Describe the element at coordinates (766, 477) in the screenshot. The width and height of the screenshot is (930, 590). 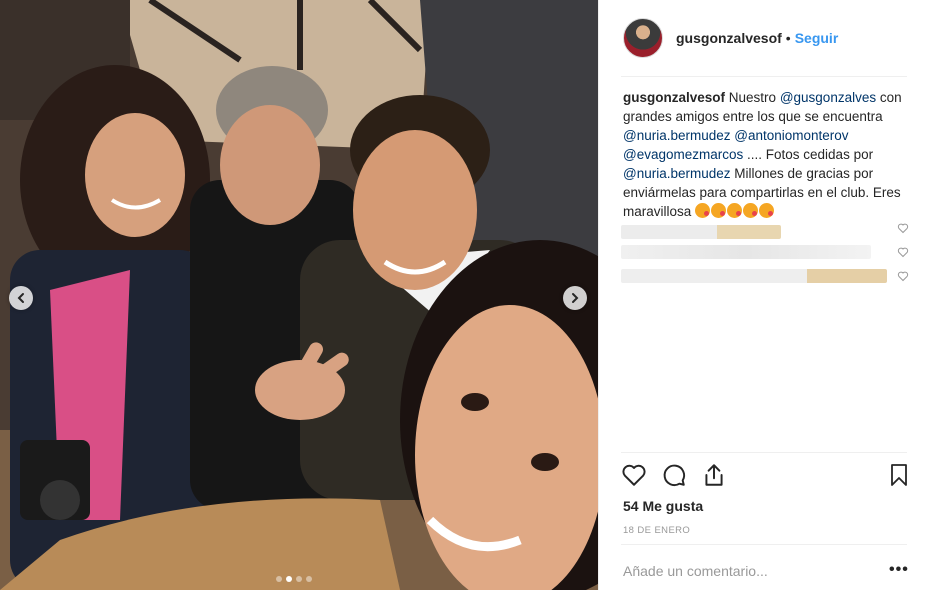
I see `post-actions` at that location.